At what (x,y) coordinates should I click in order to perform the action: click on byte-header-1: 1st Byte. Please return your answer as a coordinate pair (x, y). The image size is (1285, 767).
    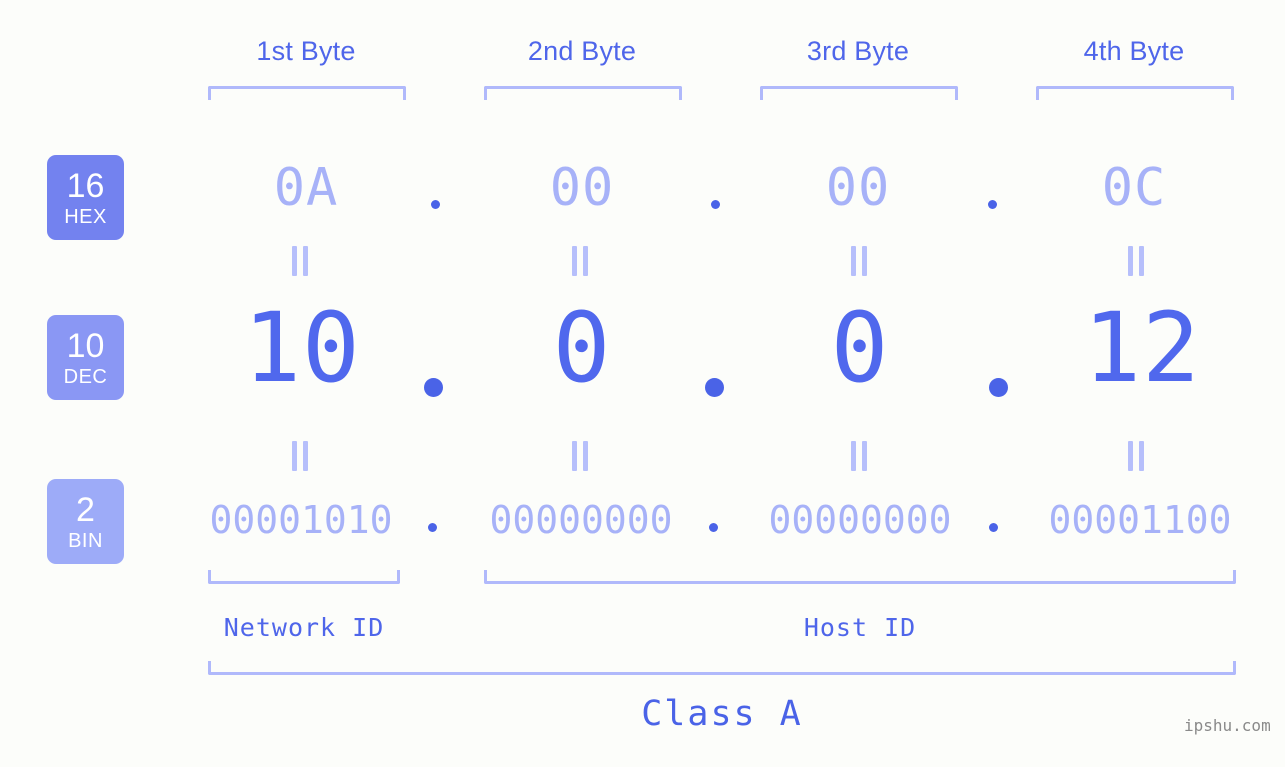
    Looking at the image, I should click on (306, 51).